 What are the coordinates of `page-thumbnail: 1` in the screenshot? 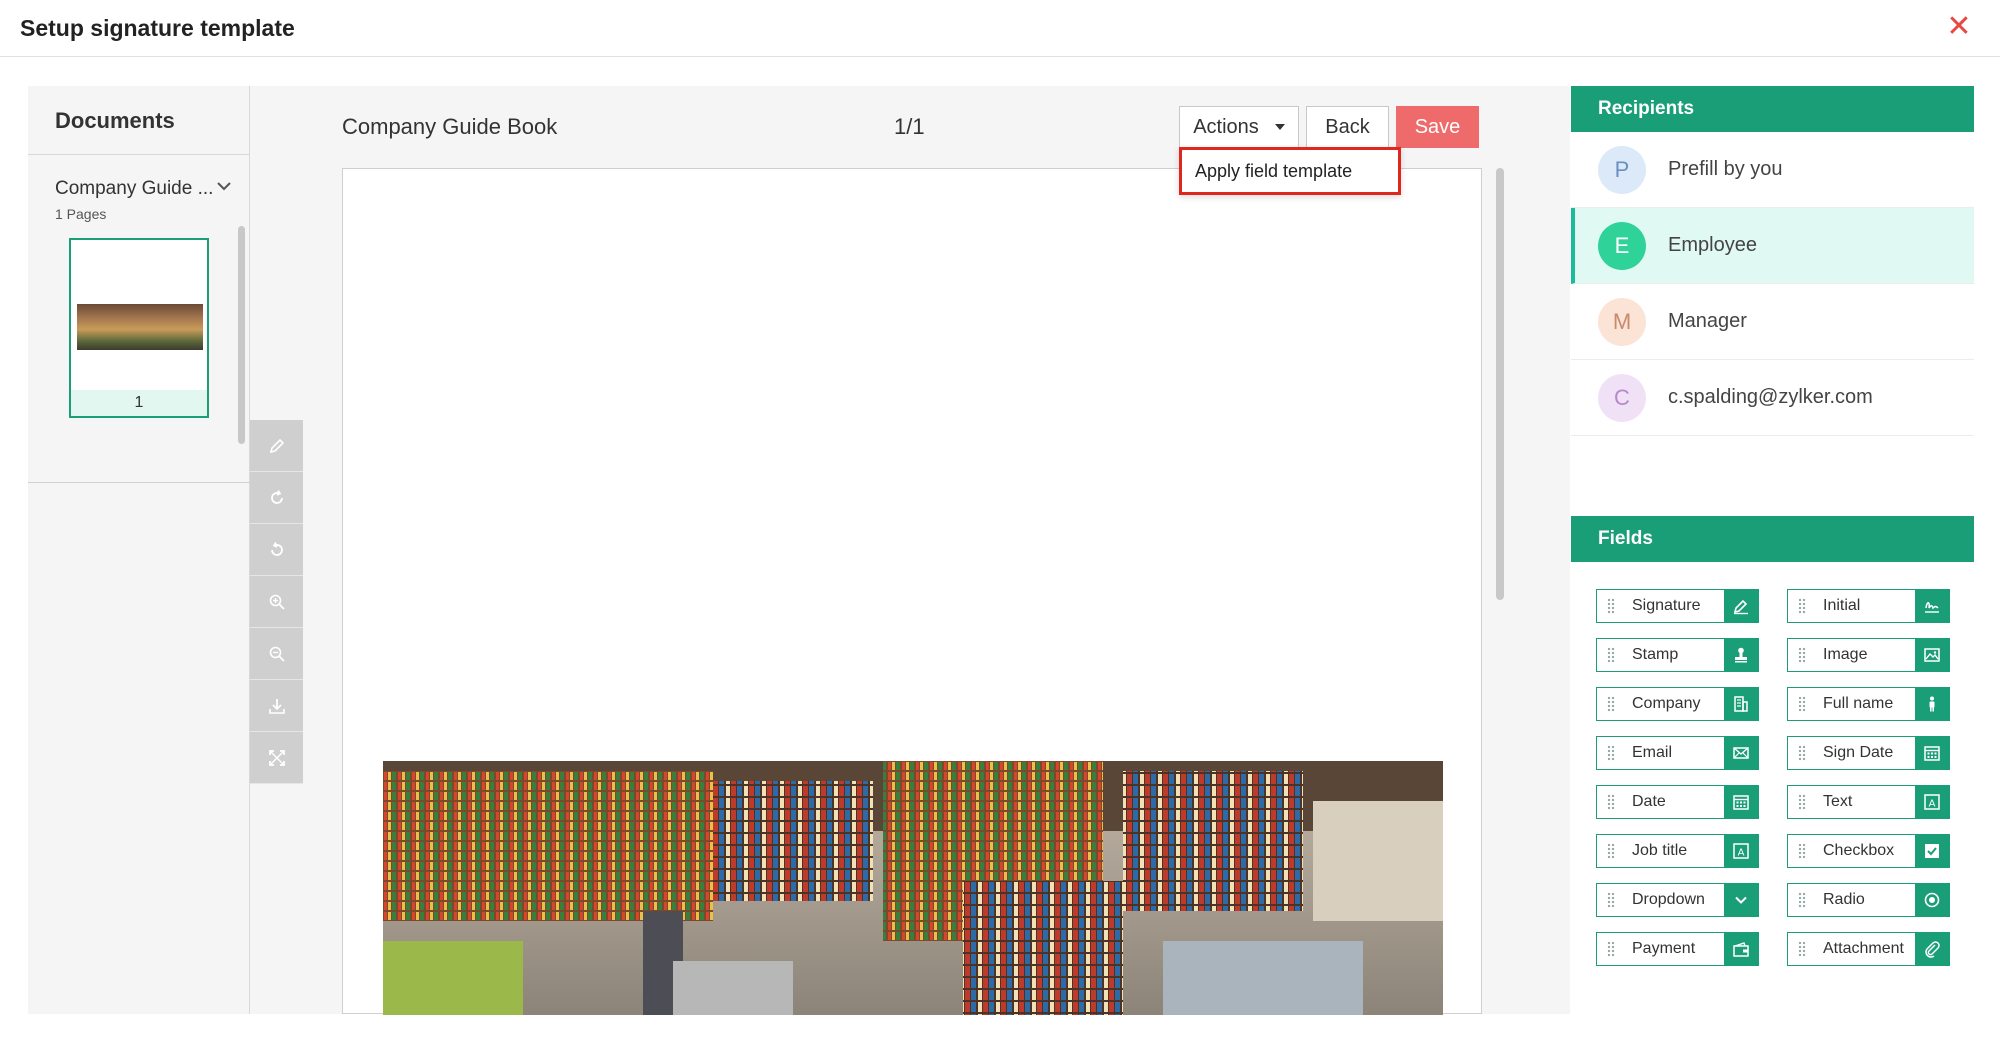 It's located at (139, 328).